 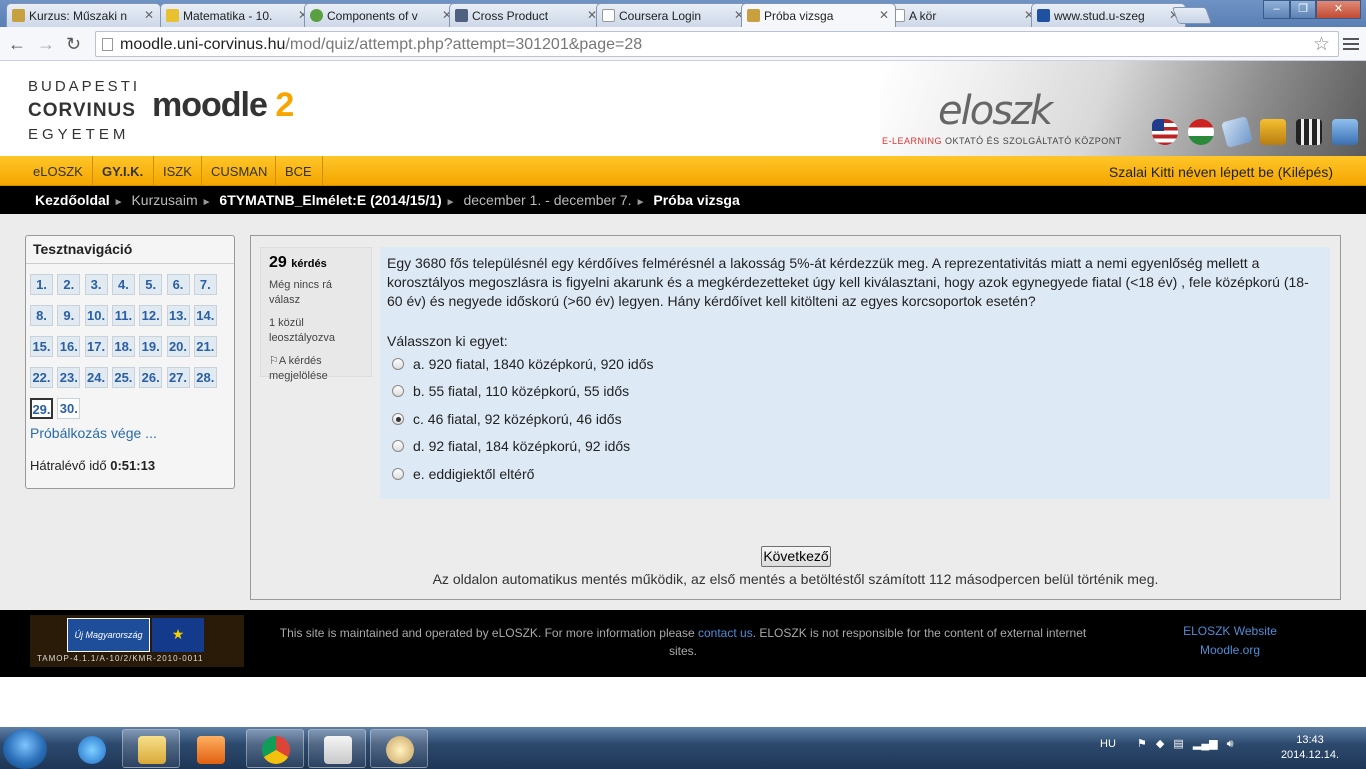 I want to click on english-flag-icon, so click(x=1165, y=132).